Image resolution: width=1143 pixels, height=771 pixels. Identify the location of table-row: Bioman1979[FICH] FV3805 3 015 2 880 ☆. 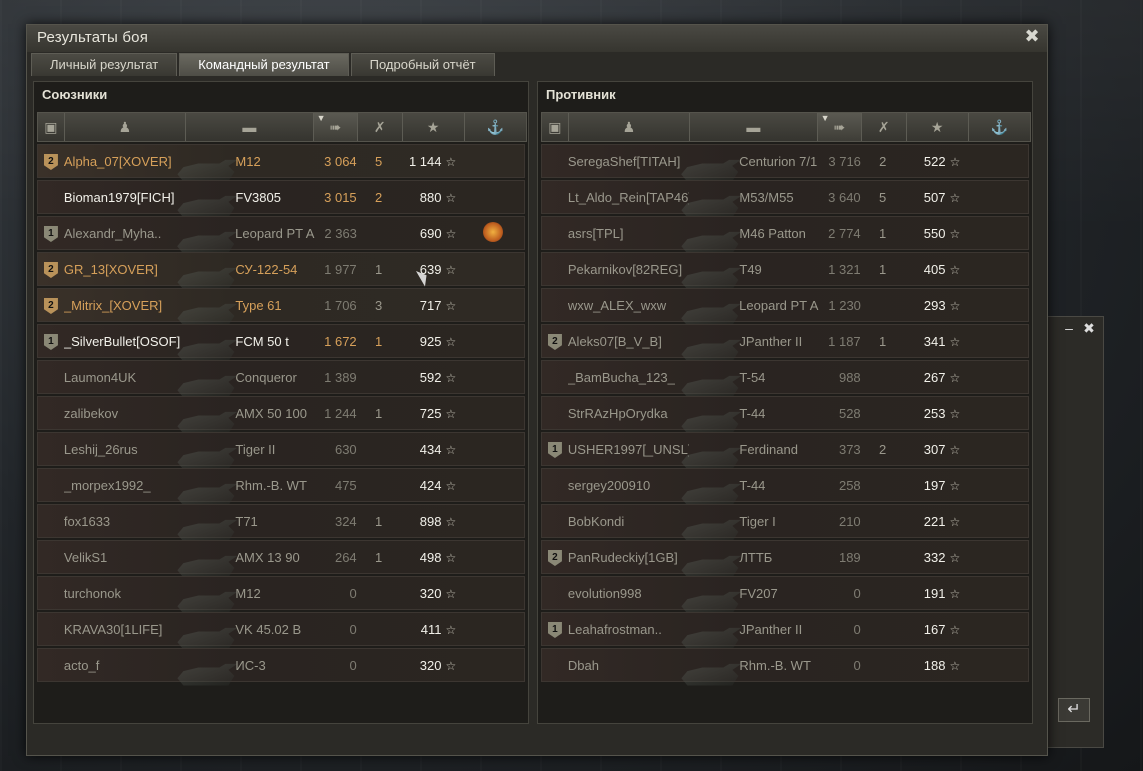
(281, 199).